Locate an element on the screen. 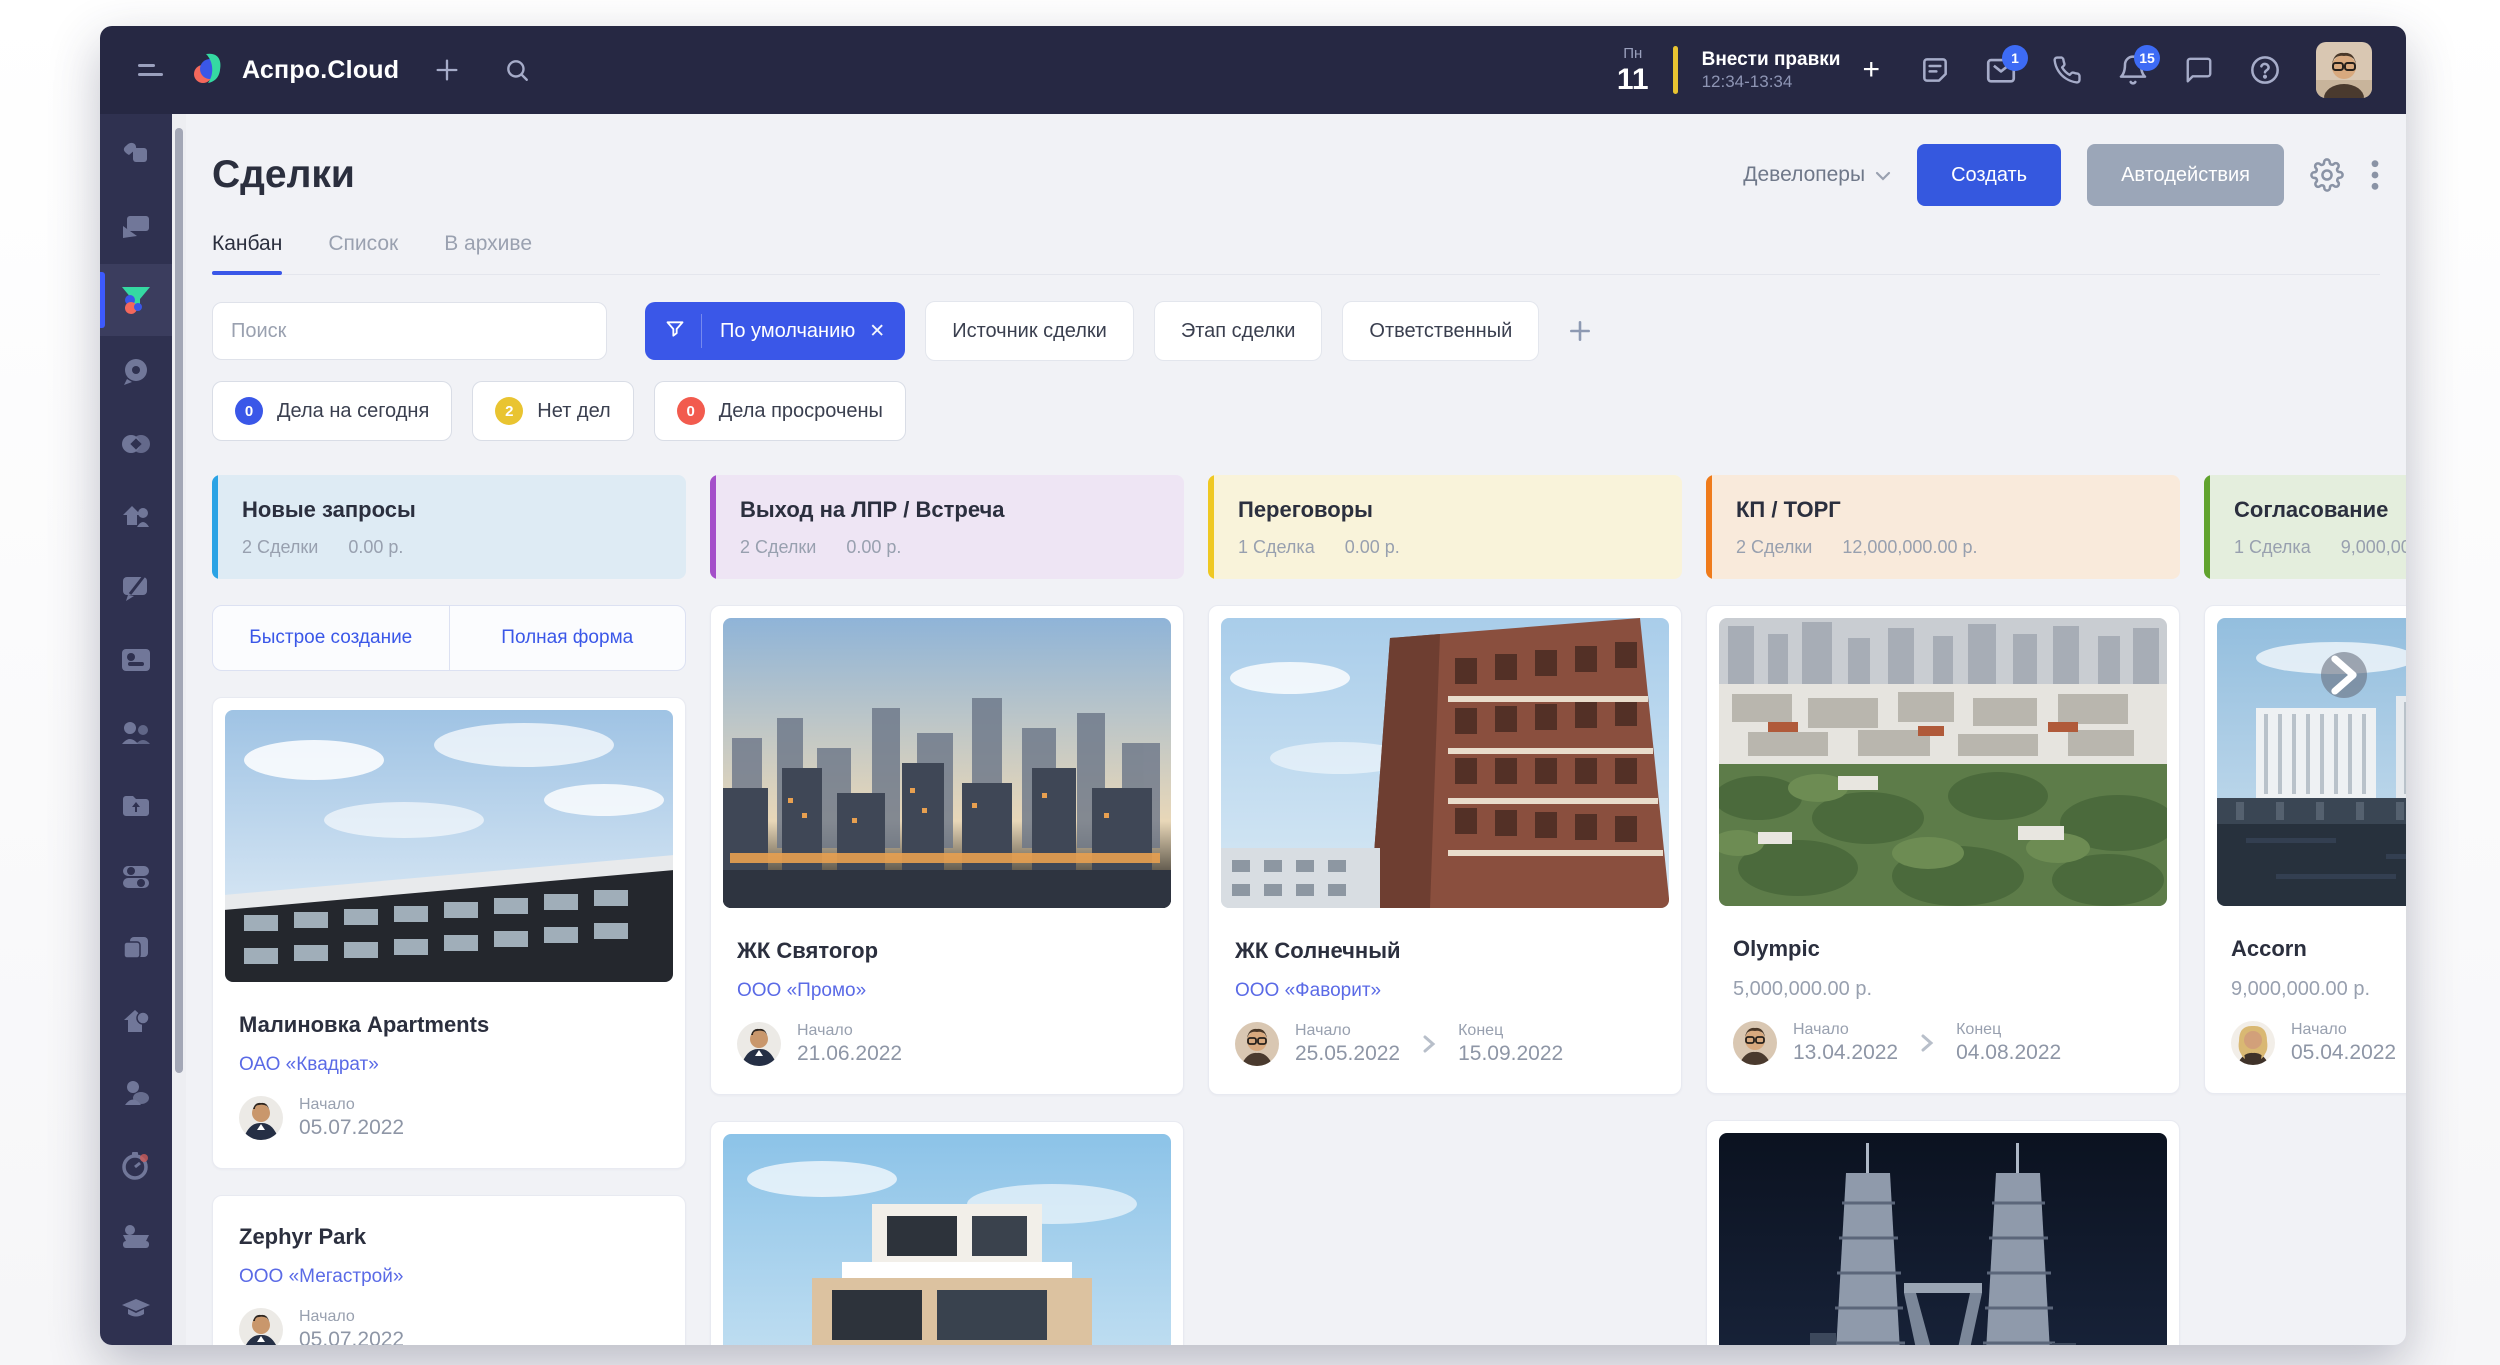  deal-company-link: ООО «Фаворит» is located at coordinates (1445, 991).